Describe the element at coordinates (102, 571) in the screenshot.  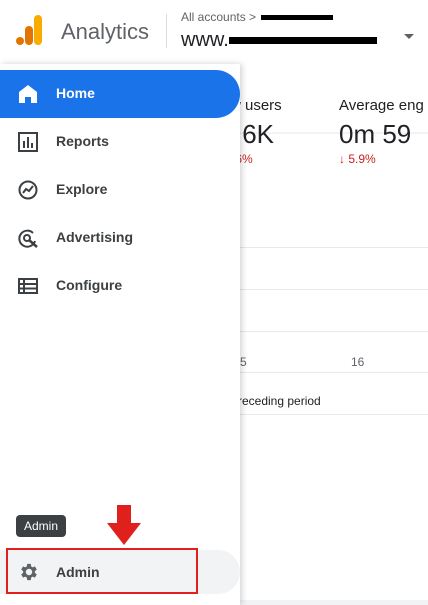
I see `annotation-highlight-box` at that location.